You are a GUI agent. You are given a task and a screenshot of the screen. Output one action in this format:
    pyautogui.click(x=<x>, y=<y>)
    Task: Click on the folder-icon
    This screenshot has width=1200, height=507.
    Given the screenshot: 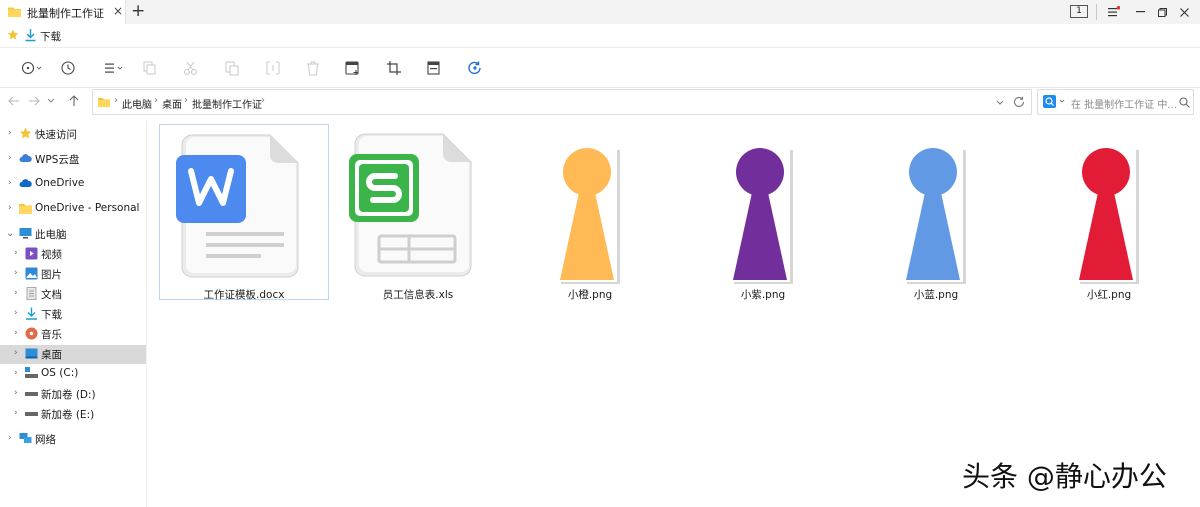 What is the action you would take?
    pyautogui.click(x=104, y=102)
    